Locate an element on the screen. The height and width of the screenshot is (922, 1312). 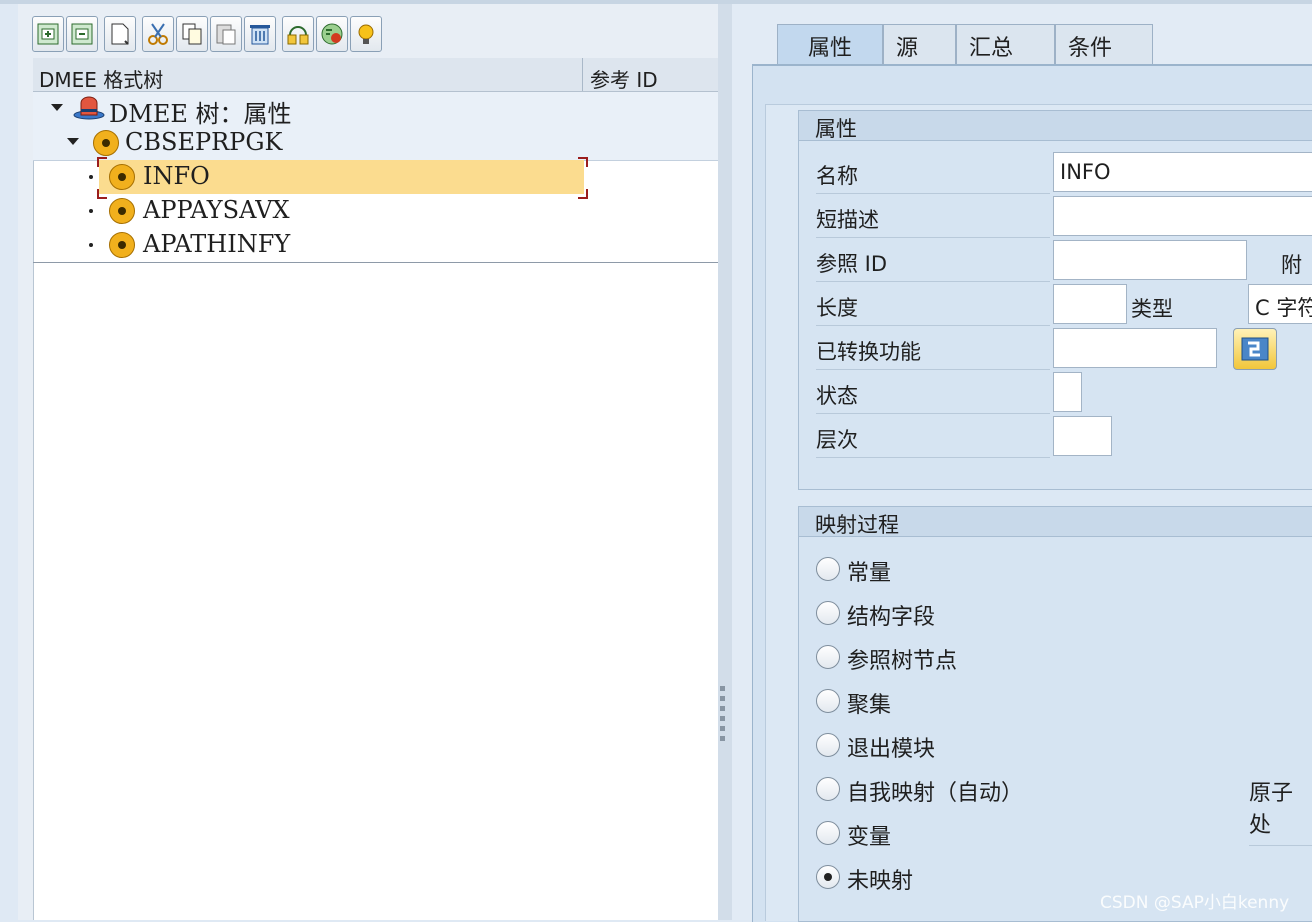
column-ref-id: 参考 ID is located at coordinates (624, 78).